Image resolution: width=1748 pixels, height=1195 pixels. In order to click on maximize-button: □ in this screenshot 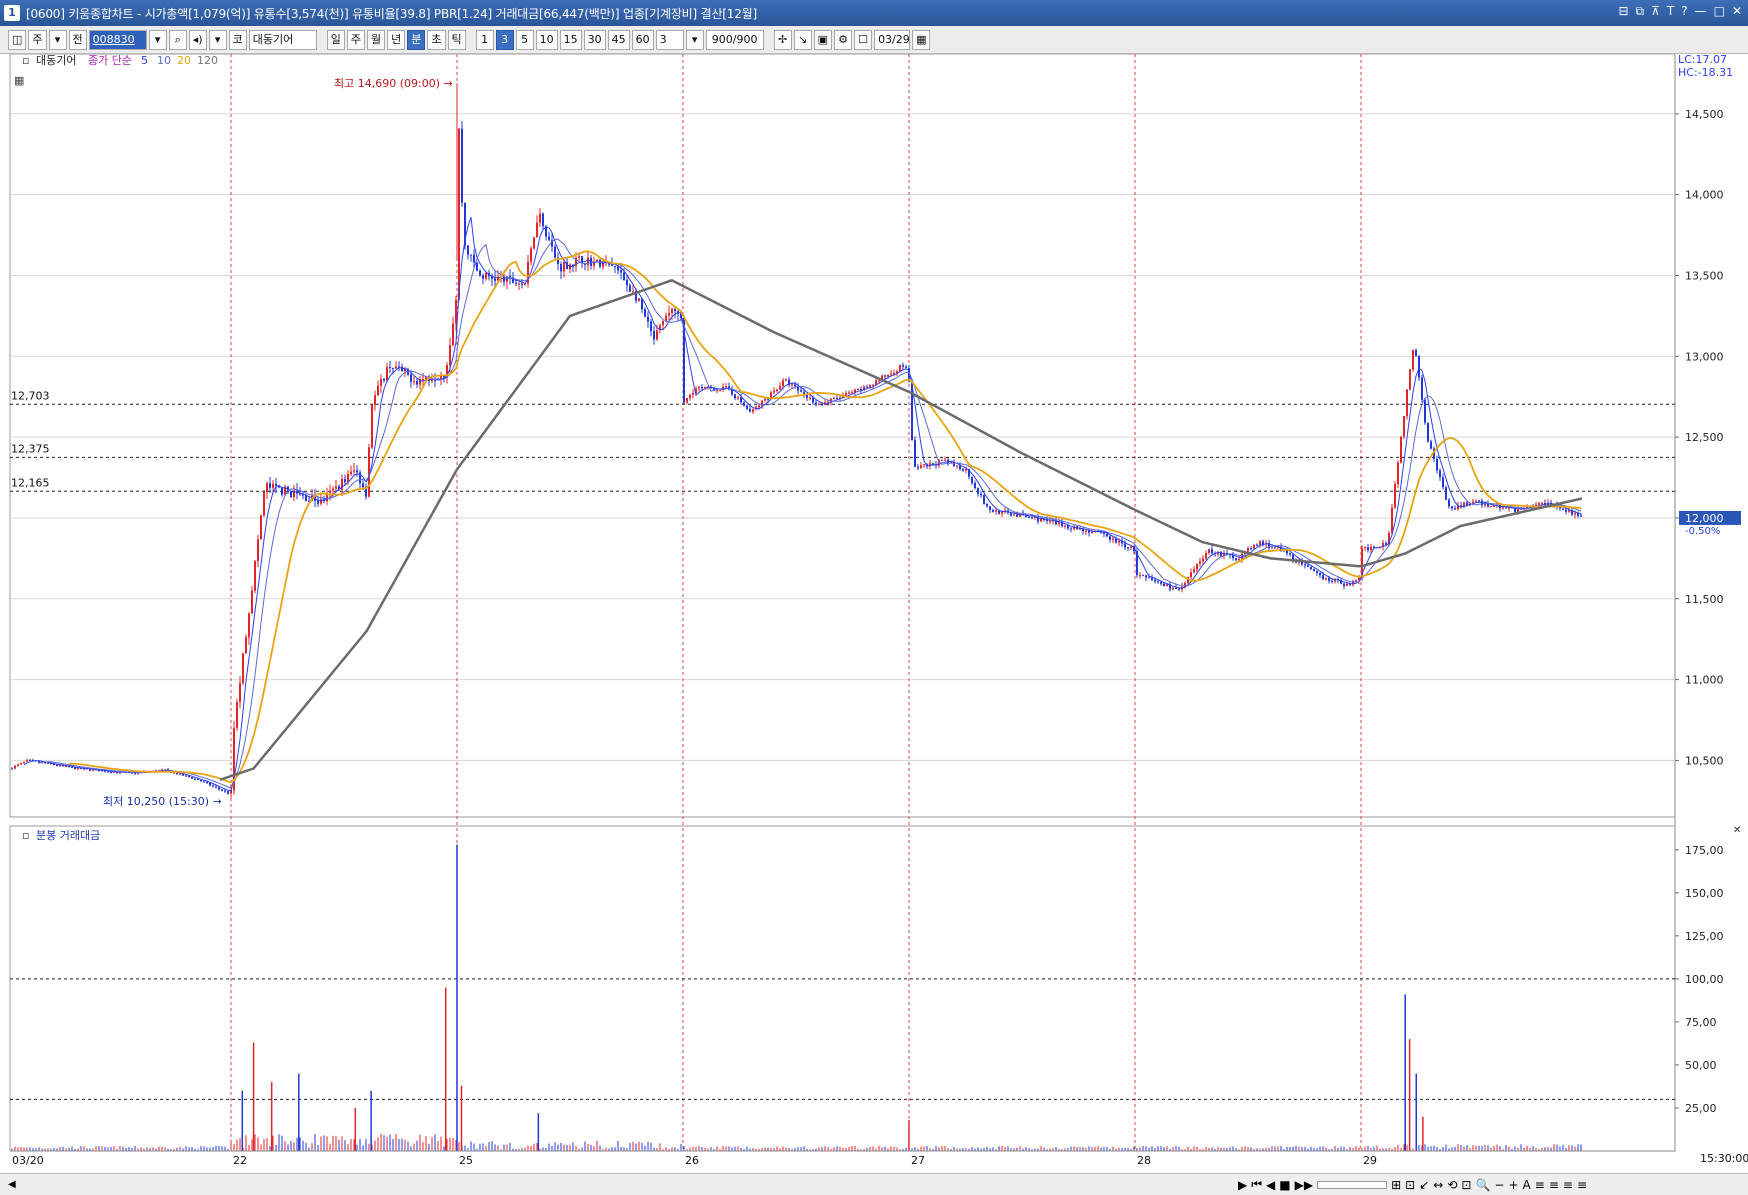, I will do `click(1719, 11)`.